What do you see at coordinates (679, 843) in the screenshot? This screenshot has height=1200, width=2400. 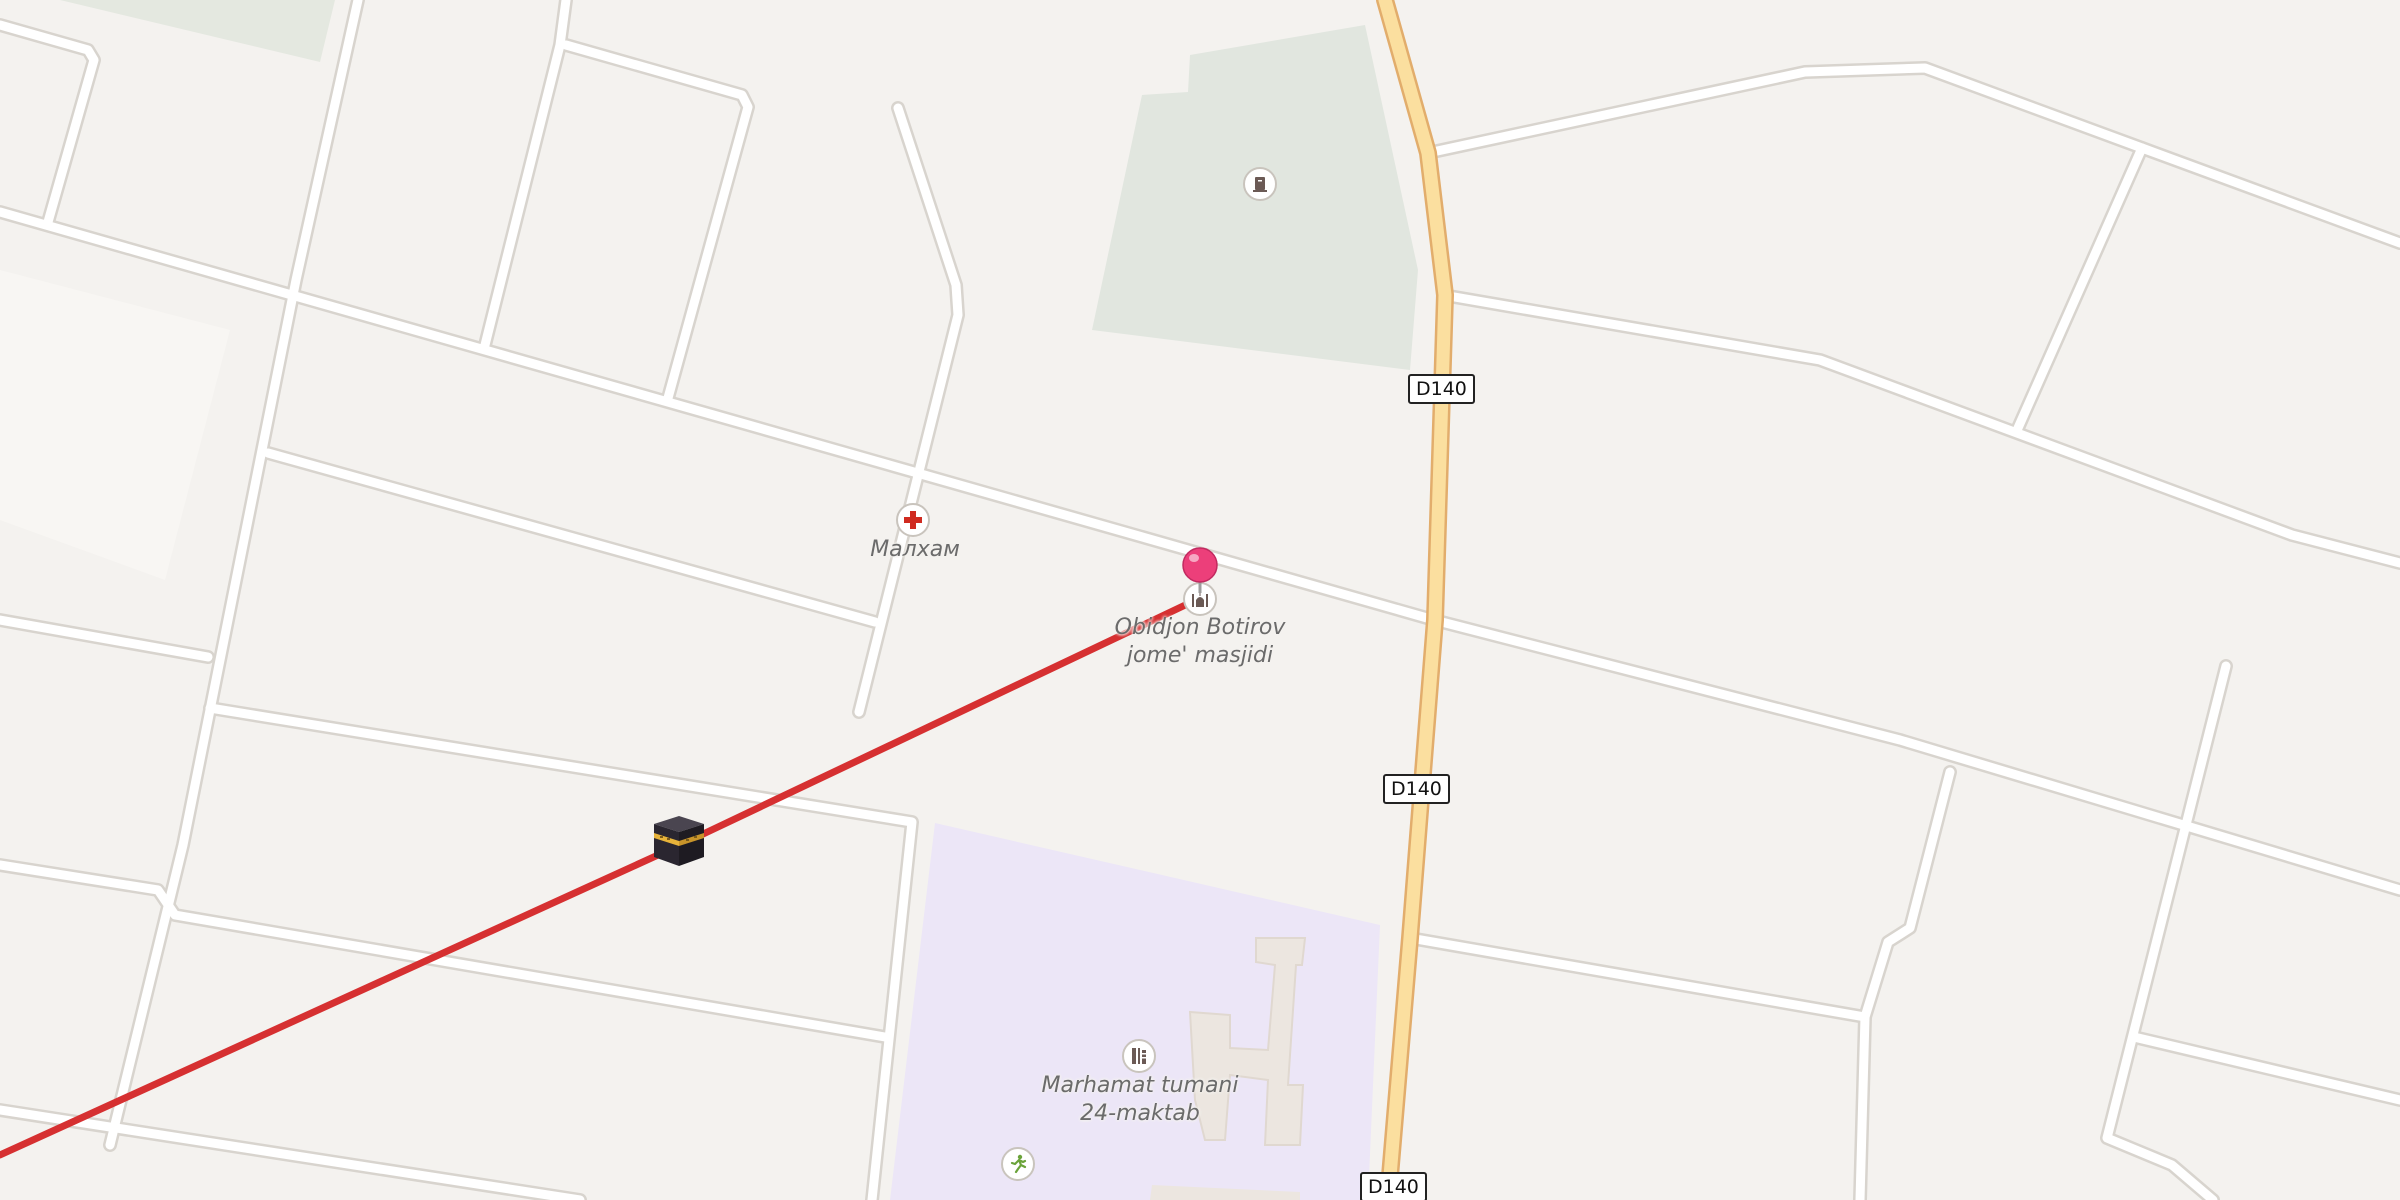 I see `kaaba-icon` at bounding box center [679, 843].